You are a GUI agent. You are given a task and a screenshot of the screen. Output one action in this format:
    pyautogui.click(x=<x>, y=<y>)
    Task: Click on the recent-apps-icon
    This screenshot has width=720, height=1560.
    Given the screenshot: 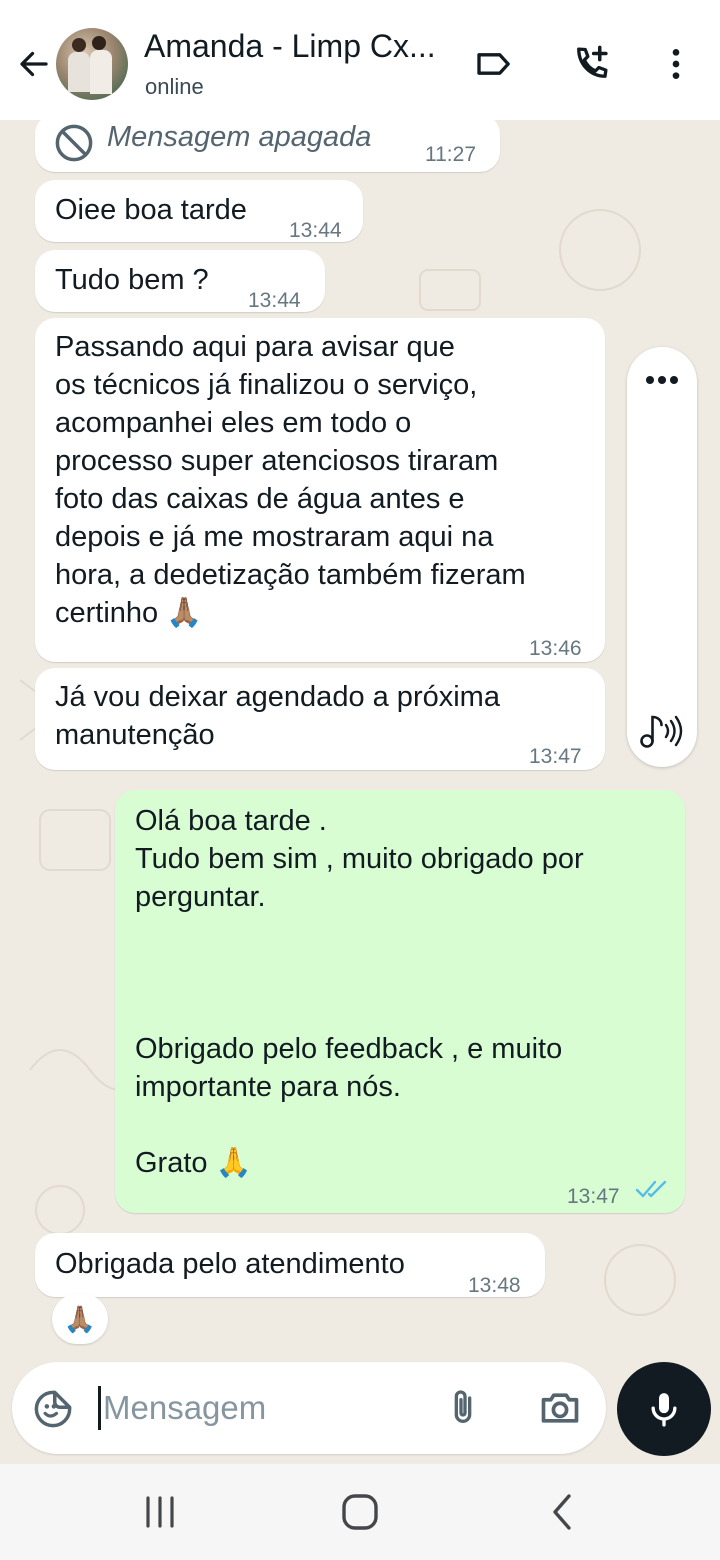 What is the action you would take?
    pyautogui.click(x=160, y=1512)
    